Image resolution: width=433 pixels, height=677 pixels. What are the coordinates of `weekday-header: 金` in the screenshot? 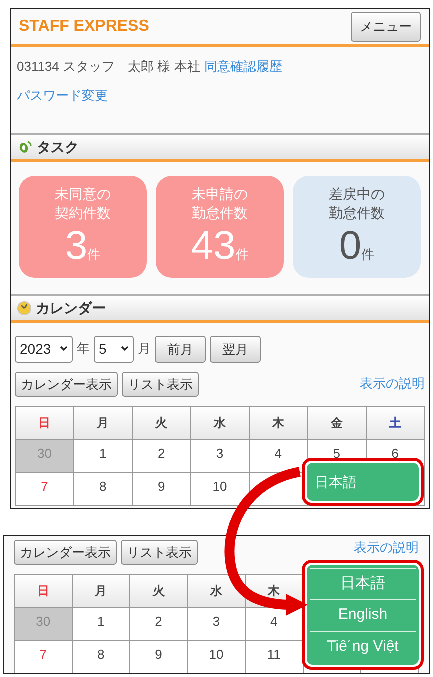 It's located at (337, 423).